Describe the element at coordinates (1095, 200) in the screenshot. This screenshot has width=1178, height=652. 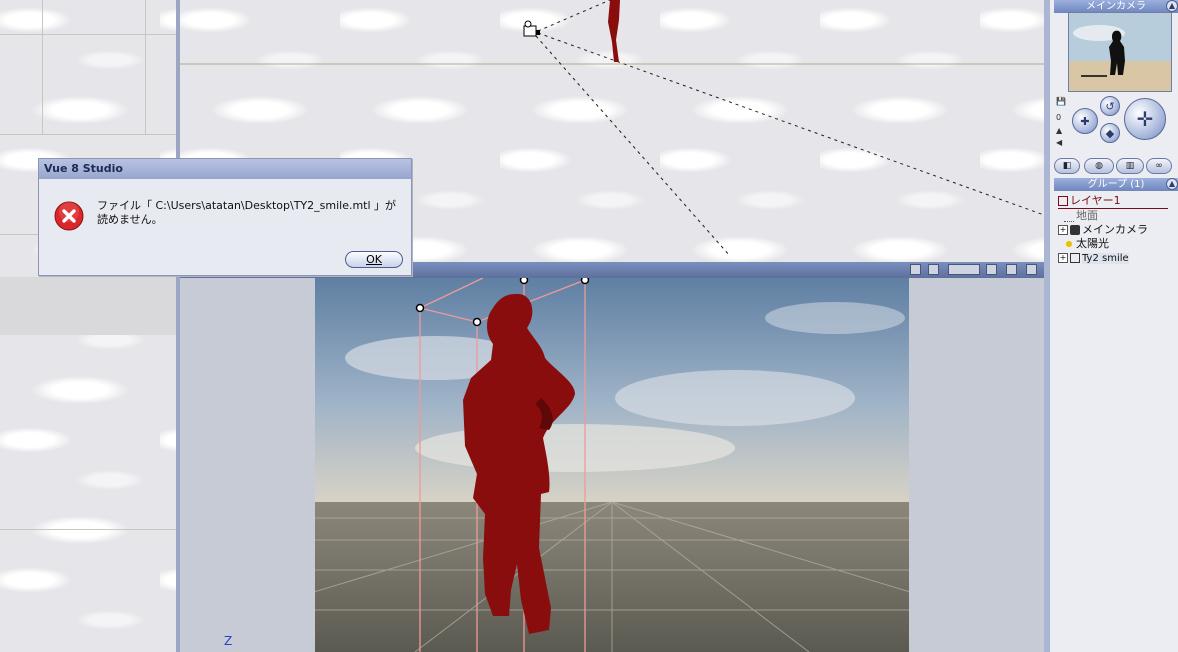
I see `layer-label: レイヤー1` at that location.